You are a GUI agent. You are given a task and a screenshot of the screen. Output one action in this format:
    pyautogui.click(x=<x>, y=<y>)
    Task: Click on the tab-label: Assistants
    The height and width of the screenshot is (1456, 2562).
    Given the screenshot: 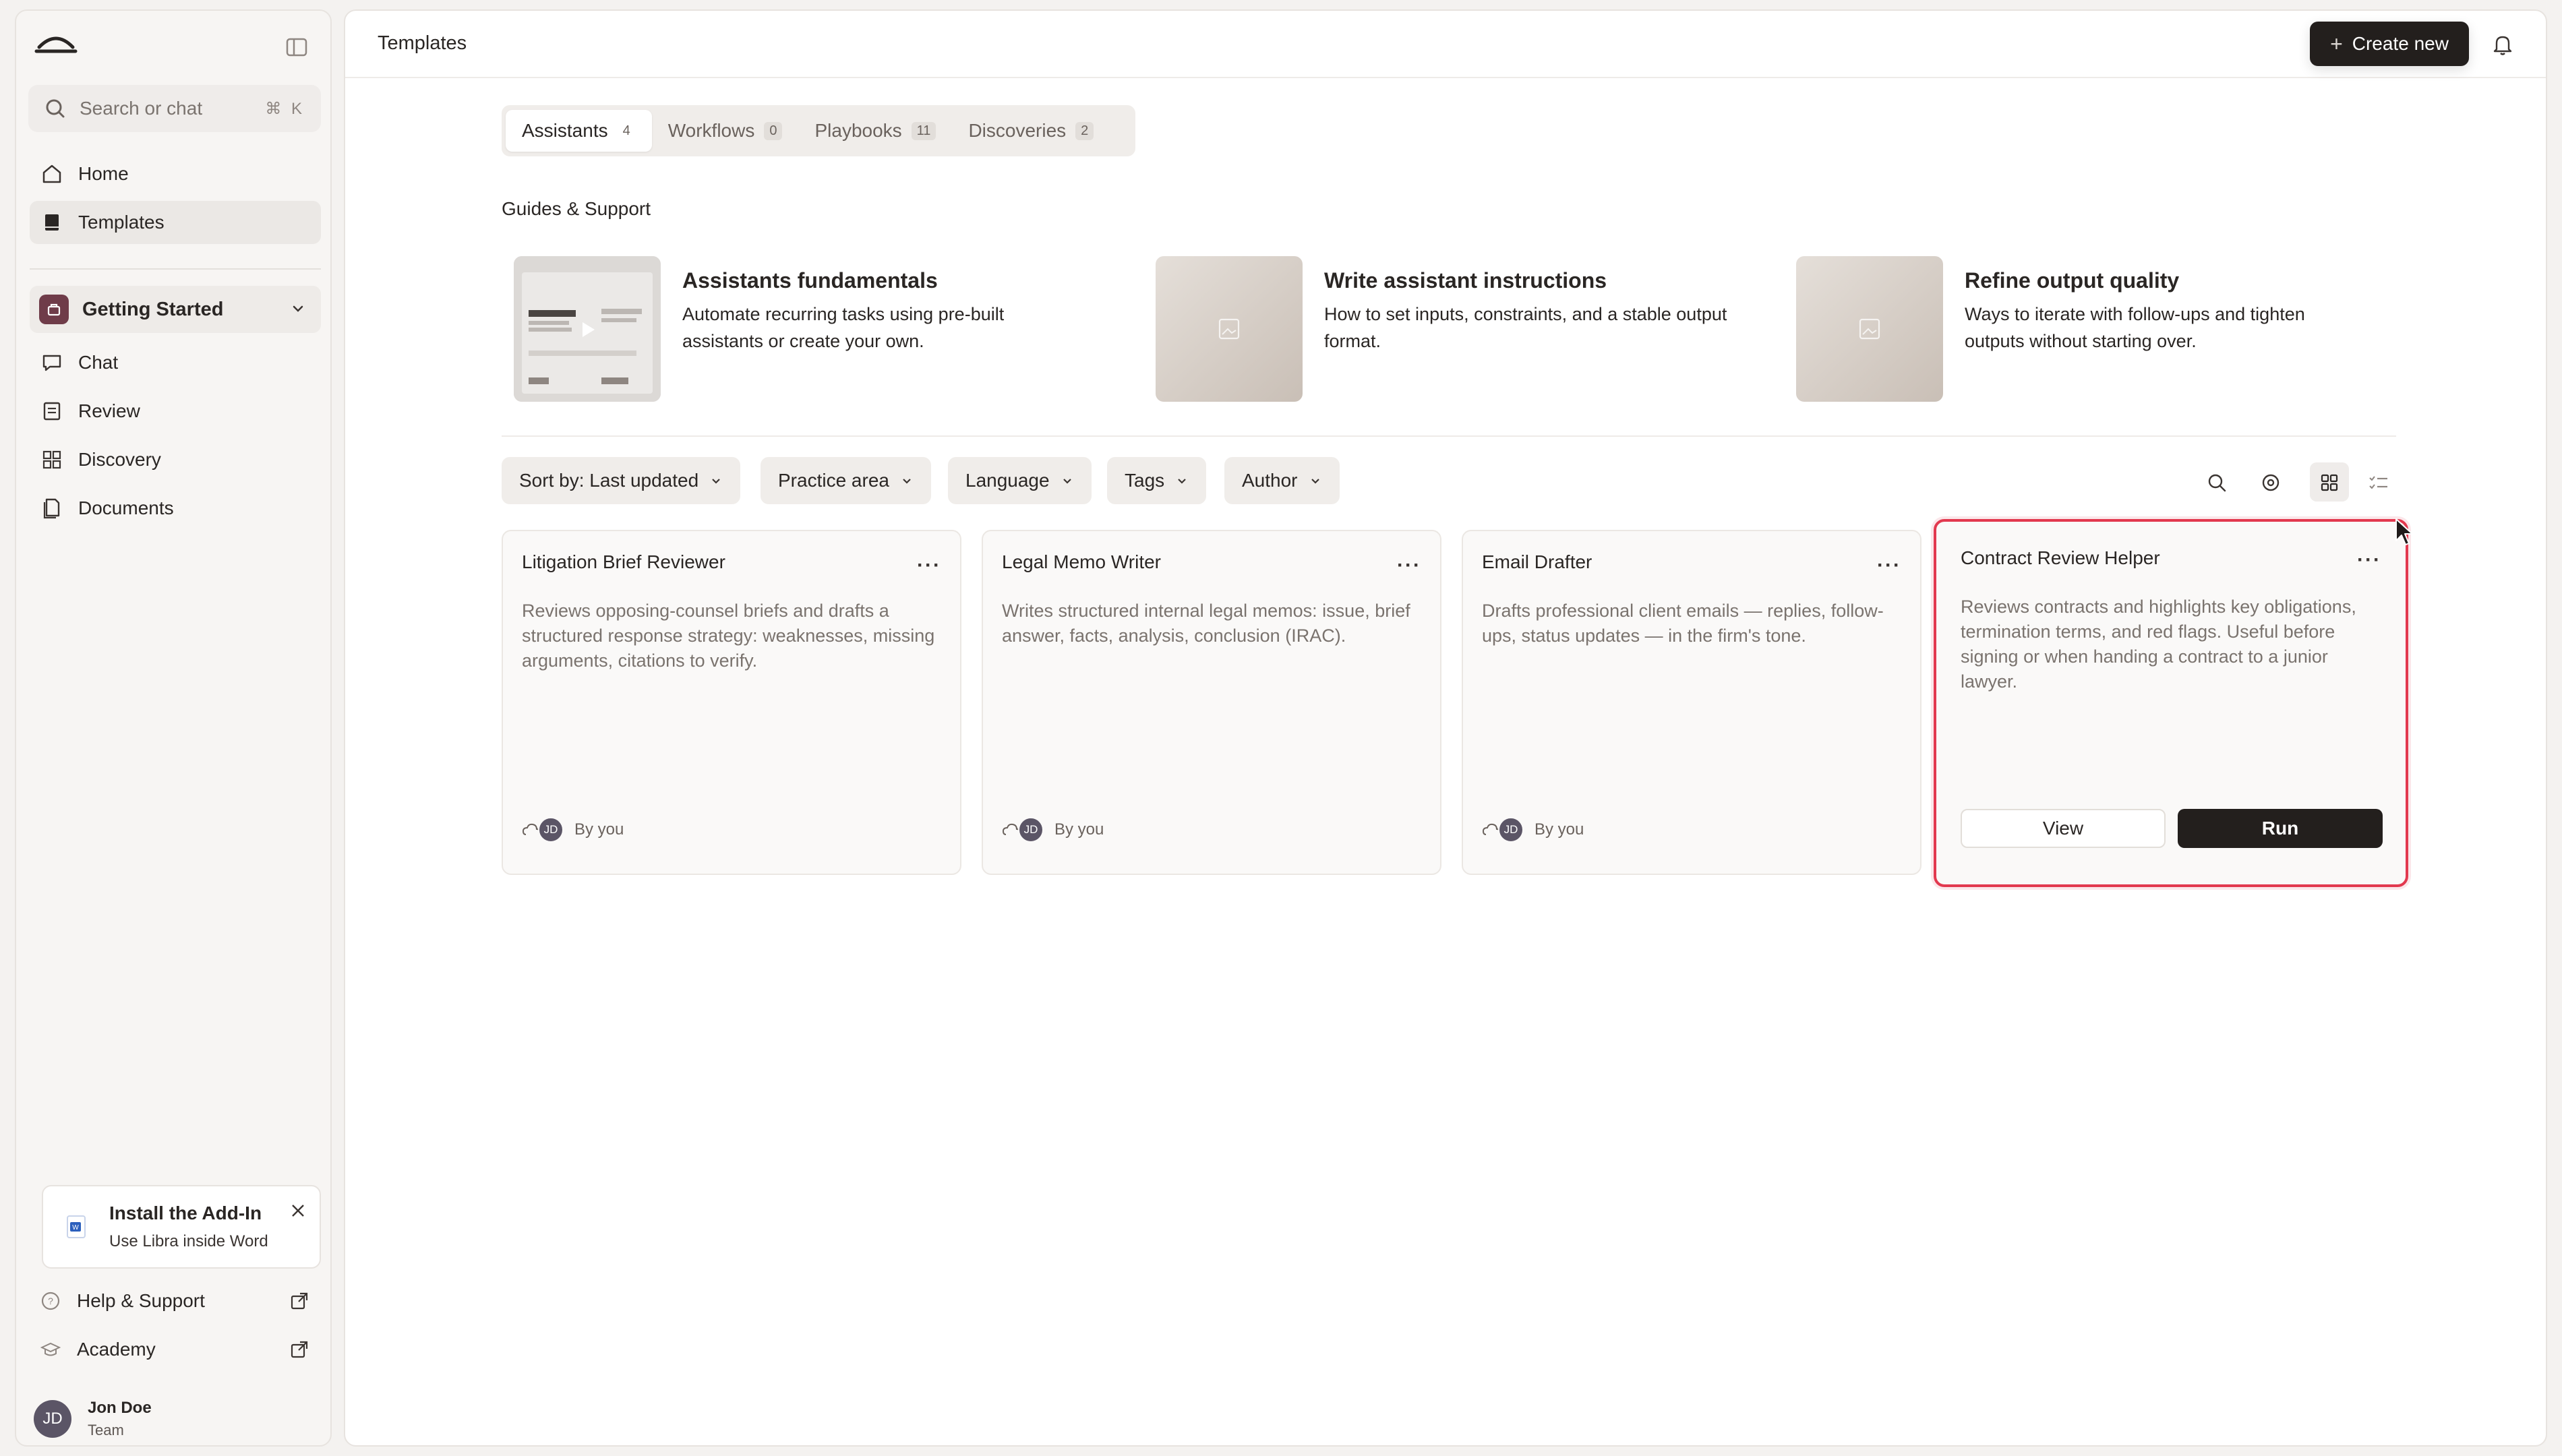 What is the action you would take?
    pyautogui.click(x=565, y=130)
    